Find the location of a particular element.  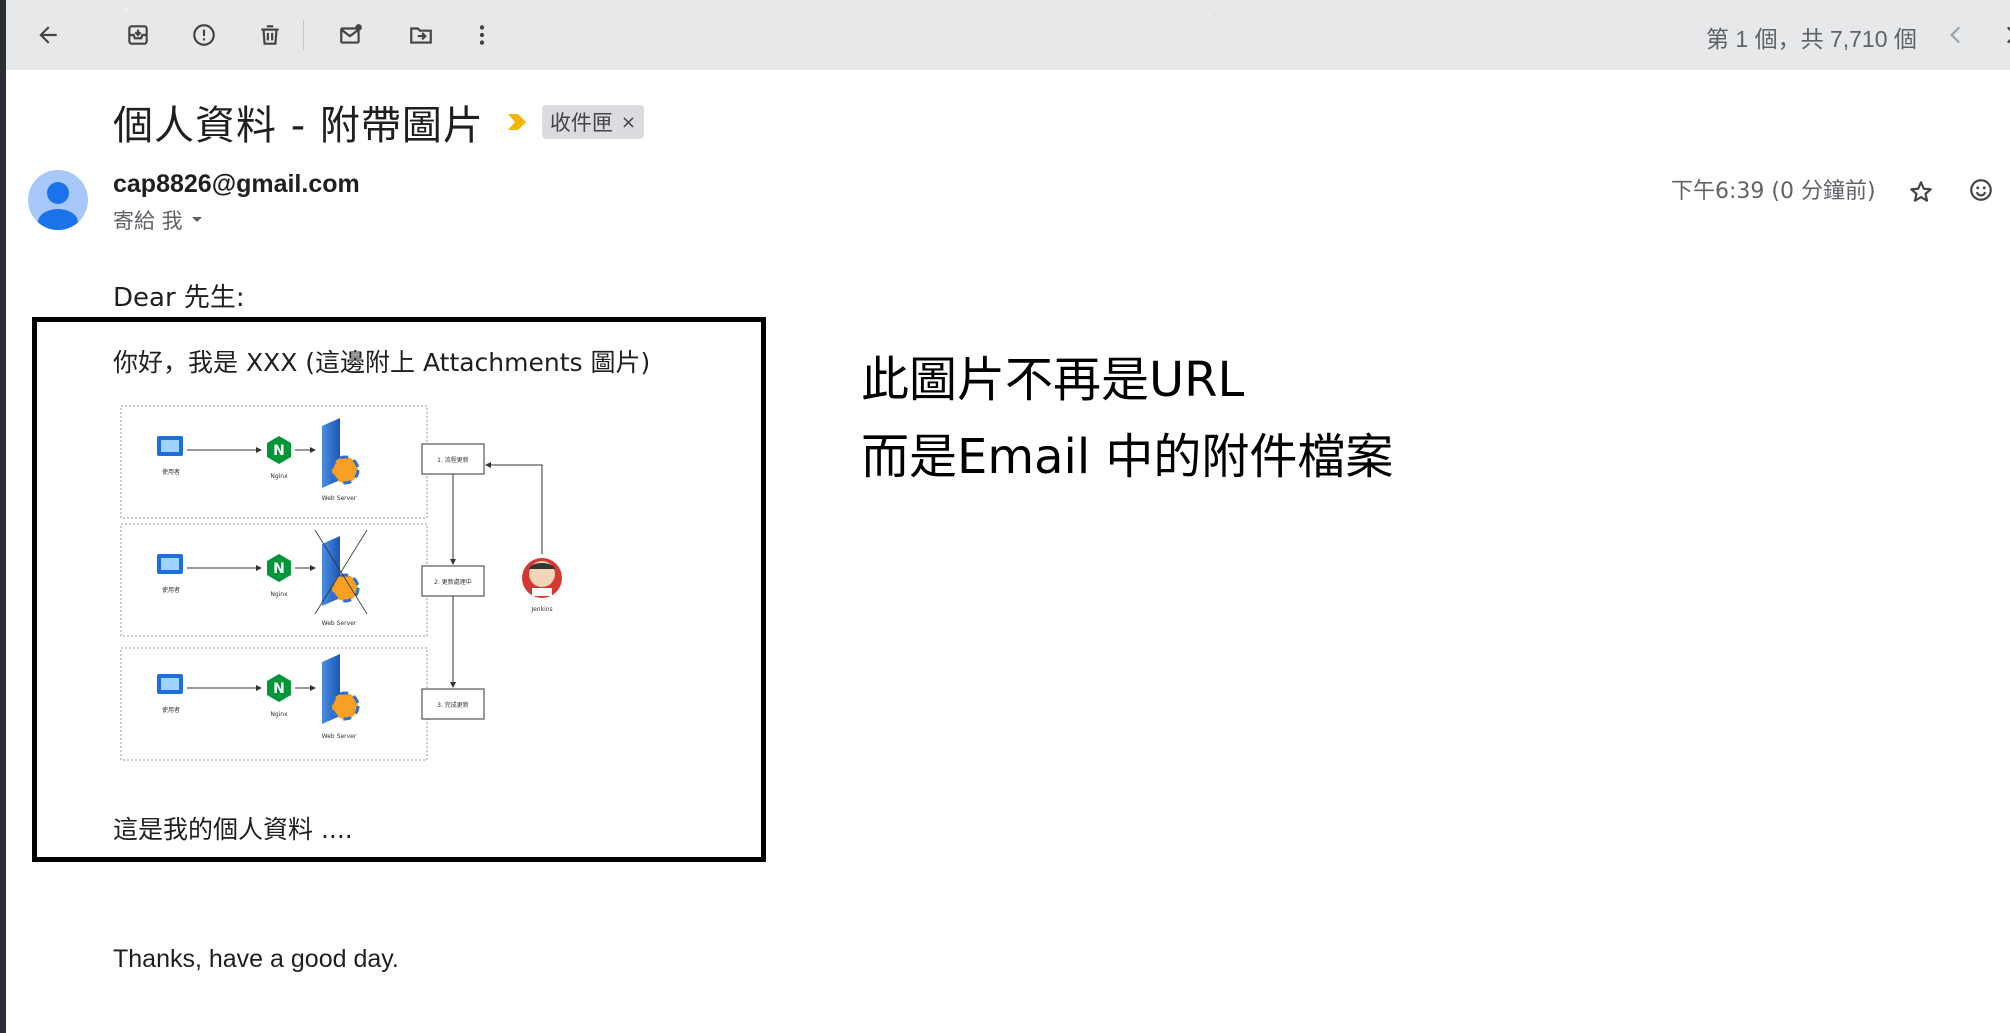

folder-move-icon is located at coordinates (421, 35).